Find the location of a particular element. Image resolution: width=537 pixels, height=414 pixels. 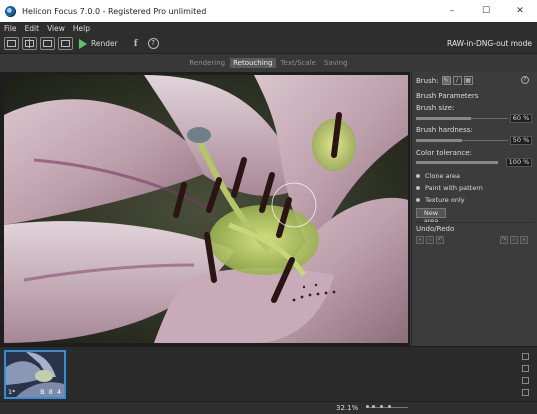

clone-brush-icon: ✎ is located at coordinates (446, 80).